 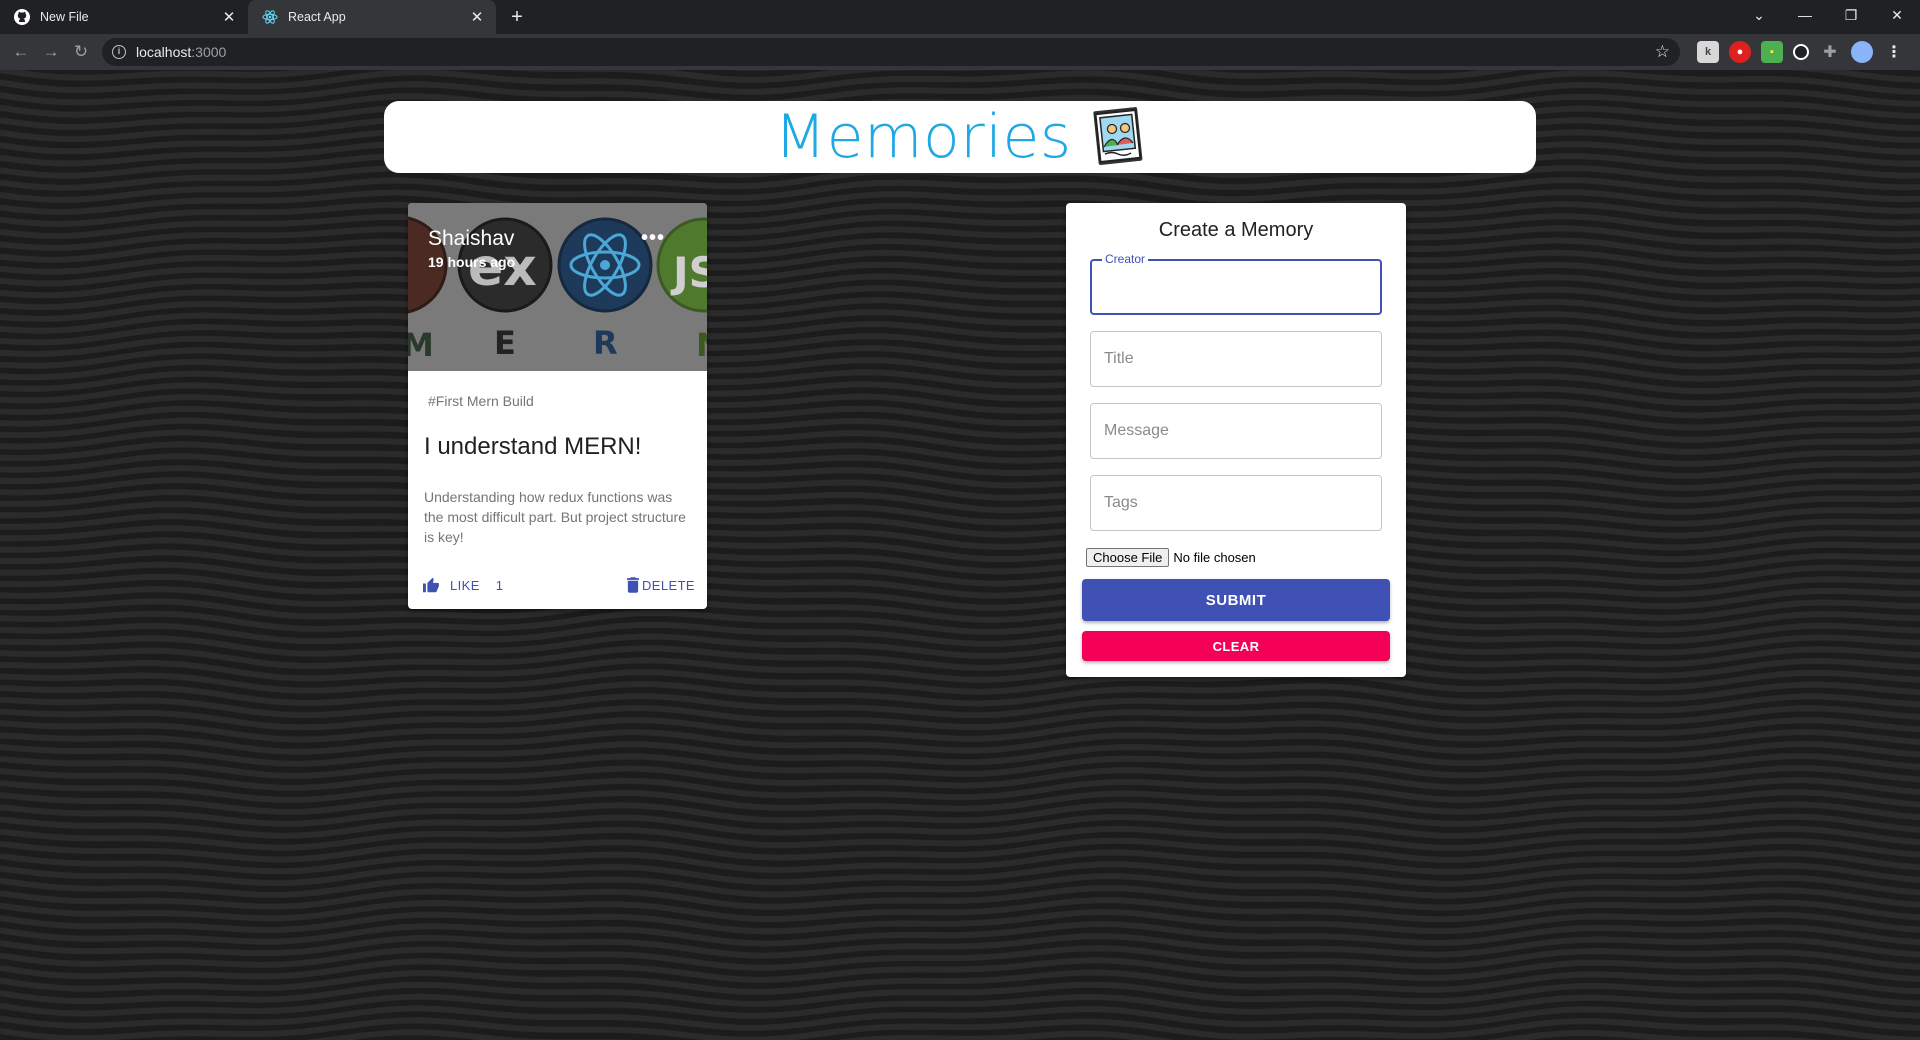 What do you see at coordinates (119, 52) in the screenshot?
I see `info-icon: i` at bounding box center [119, 52].